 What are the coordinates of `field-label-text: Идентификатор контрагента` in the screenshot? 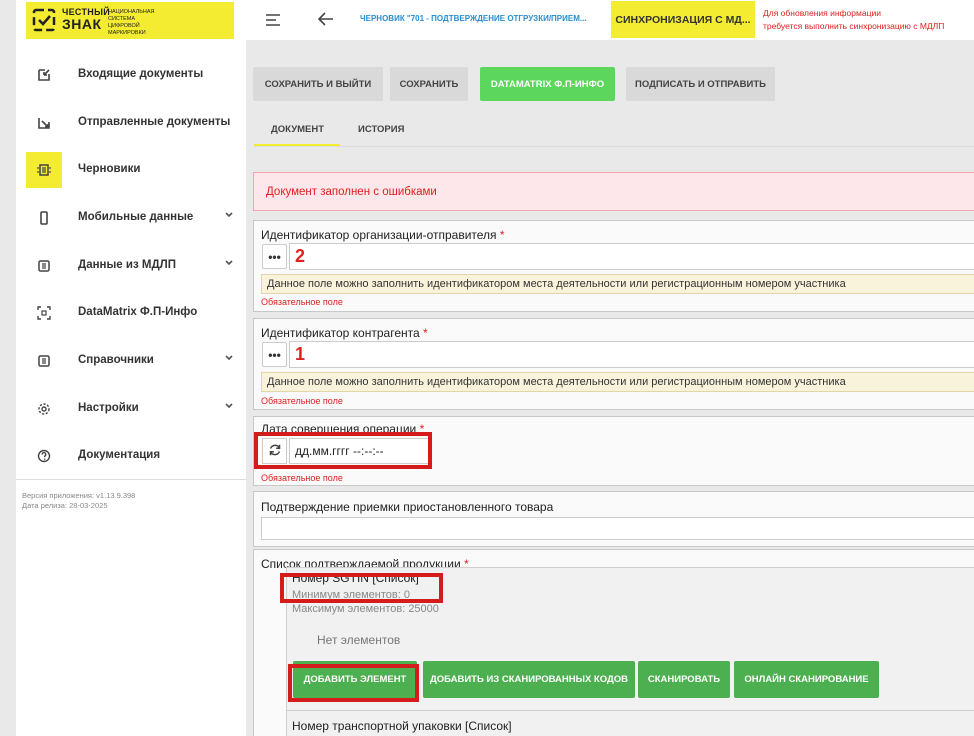 It's located at (340, 333).